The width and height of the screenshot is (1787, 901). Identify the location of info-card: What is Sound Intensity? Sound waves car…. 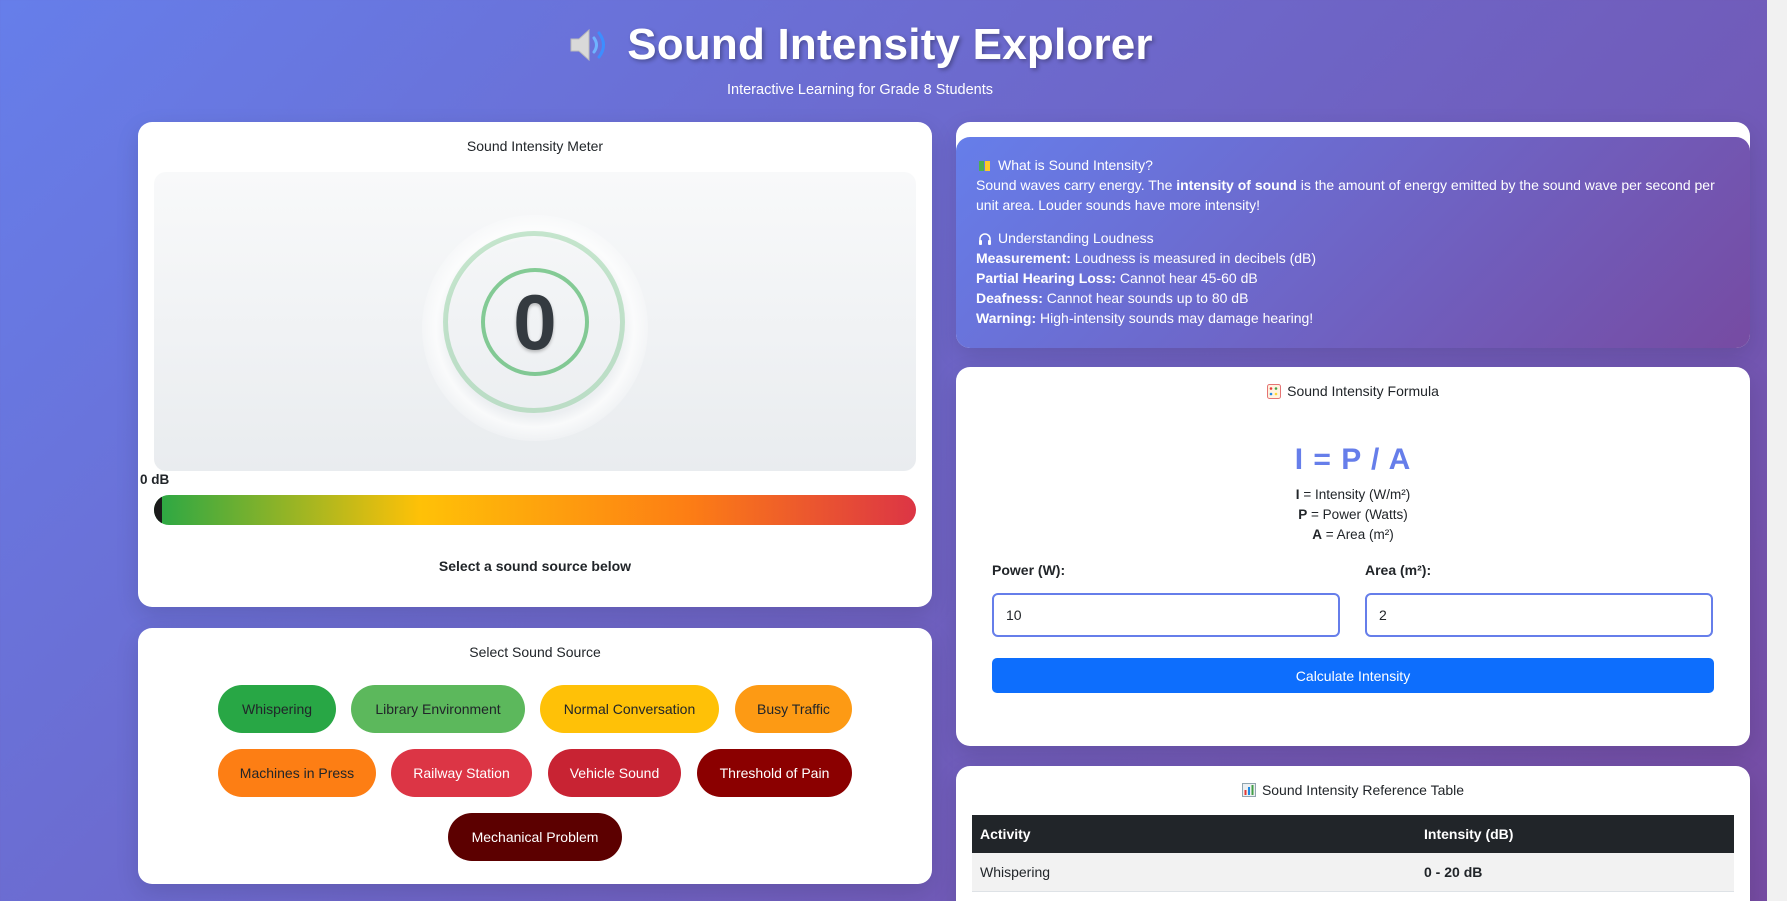
(1353, 235).